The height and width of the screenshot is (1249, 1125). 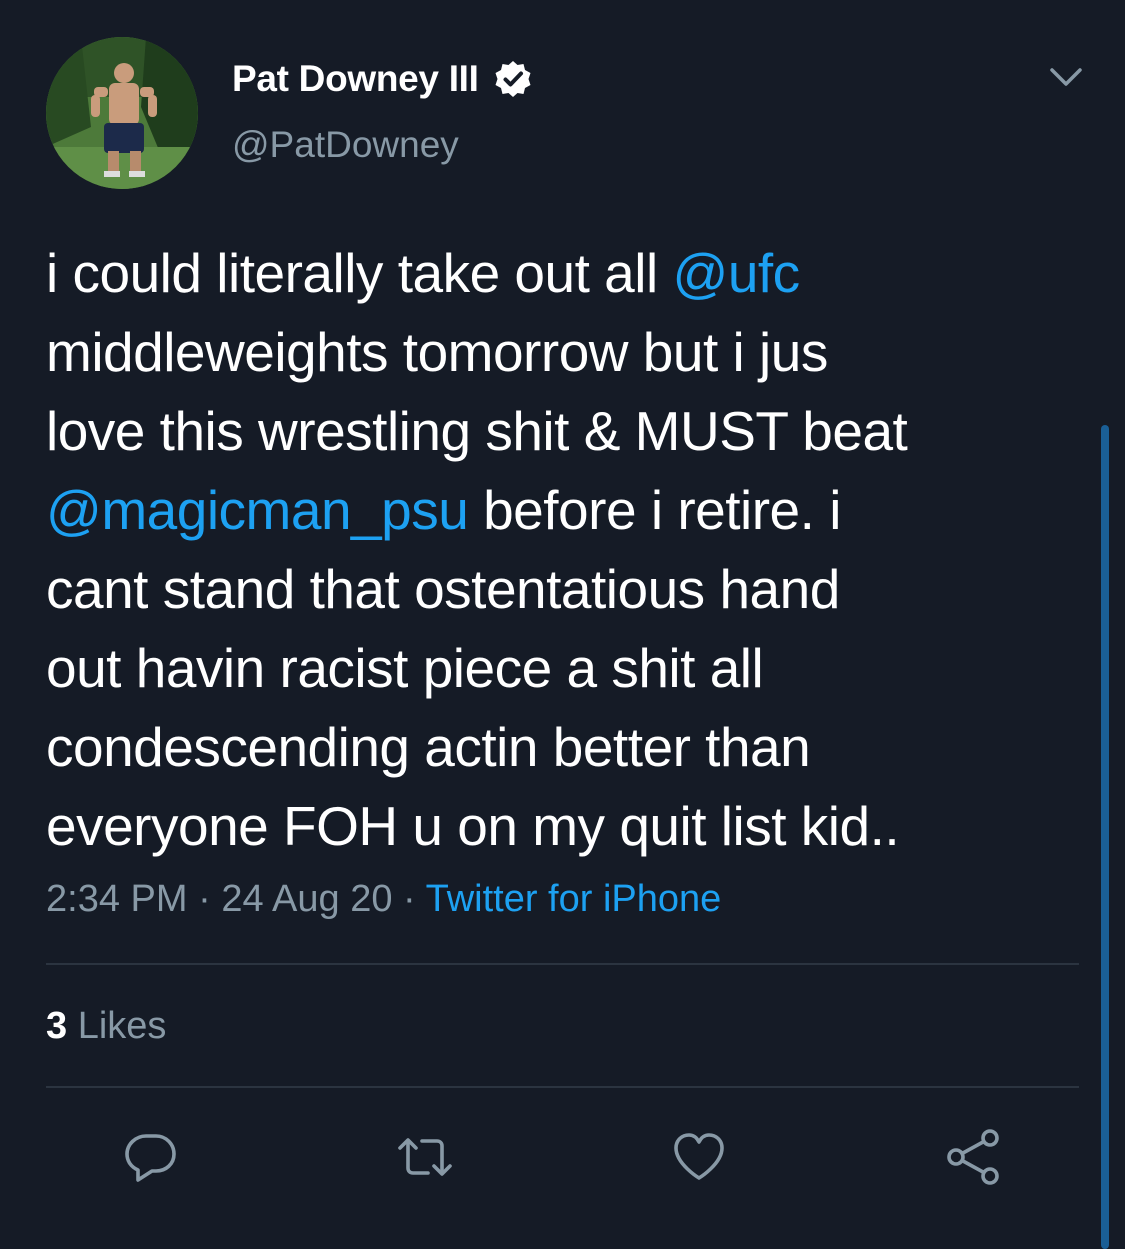 What do you see at coordinates (151, 1157) in the screenshot?
I see `reply-icon` at bounding box center [151, 1157].